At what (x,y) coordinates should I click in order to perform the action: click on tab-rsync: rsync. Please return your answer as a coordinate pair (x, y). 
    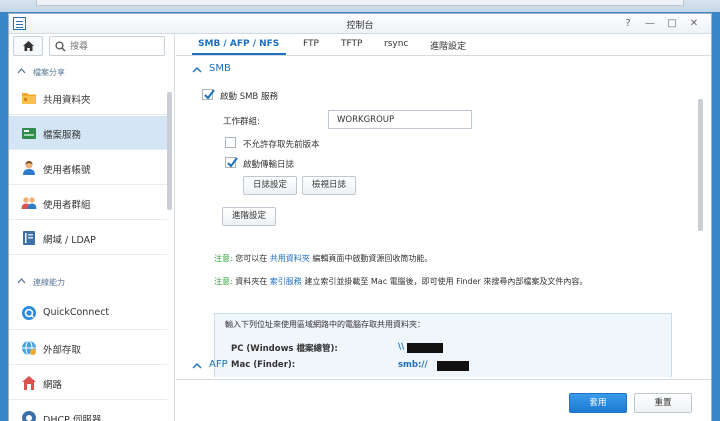
    Looking at the image, I should click on (396, 44).